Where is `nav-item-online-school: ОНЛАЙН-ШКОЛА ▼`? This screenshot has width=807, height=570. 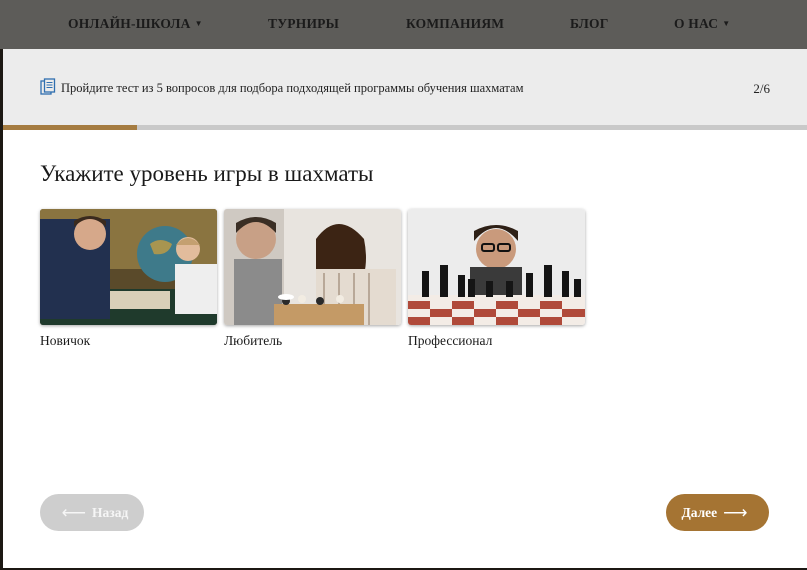 nav-item-online-school: ОНЛАЙН-ШКОЛА ▼ is located at coordinates (135, 24).